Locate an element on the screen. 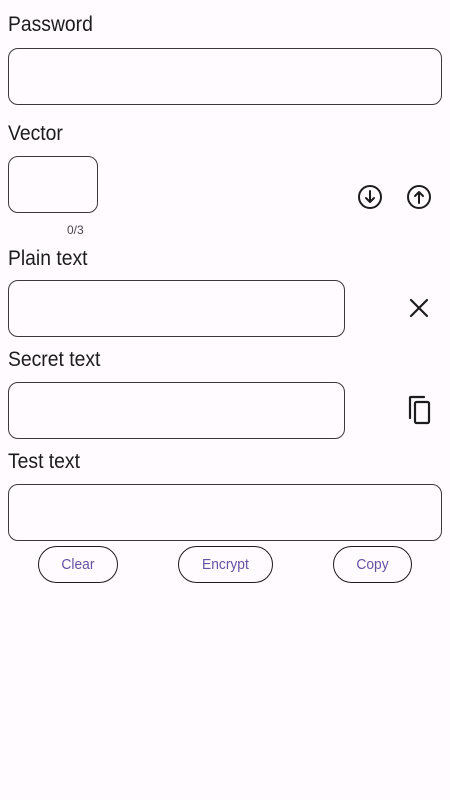 The width and height of the screenshot is (450, 800). copy-secret-text-button is located at coordinates (419, 410).